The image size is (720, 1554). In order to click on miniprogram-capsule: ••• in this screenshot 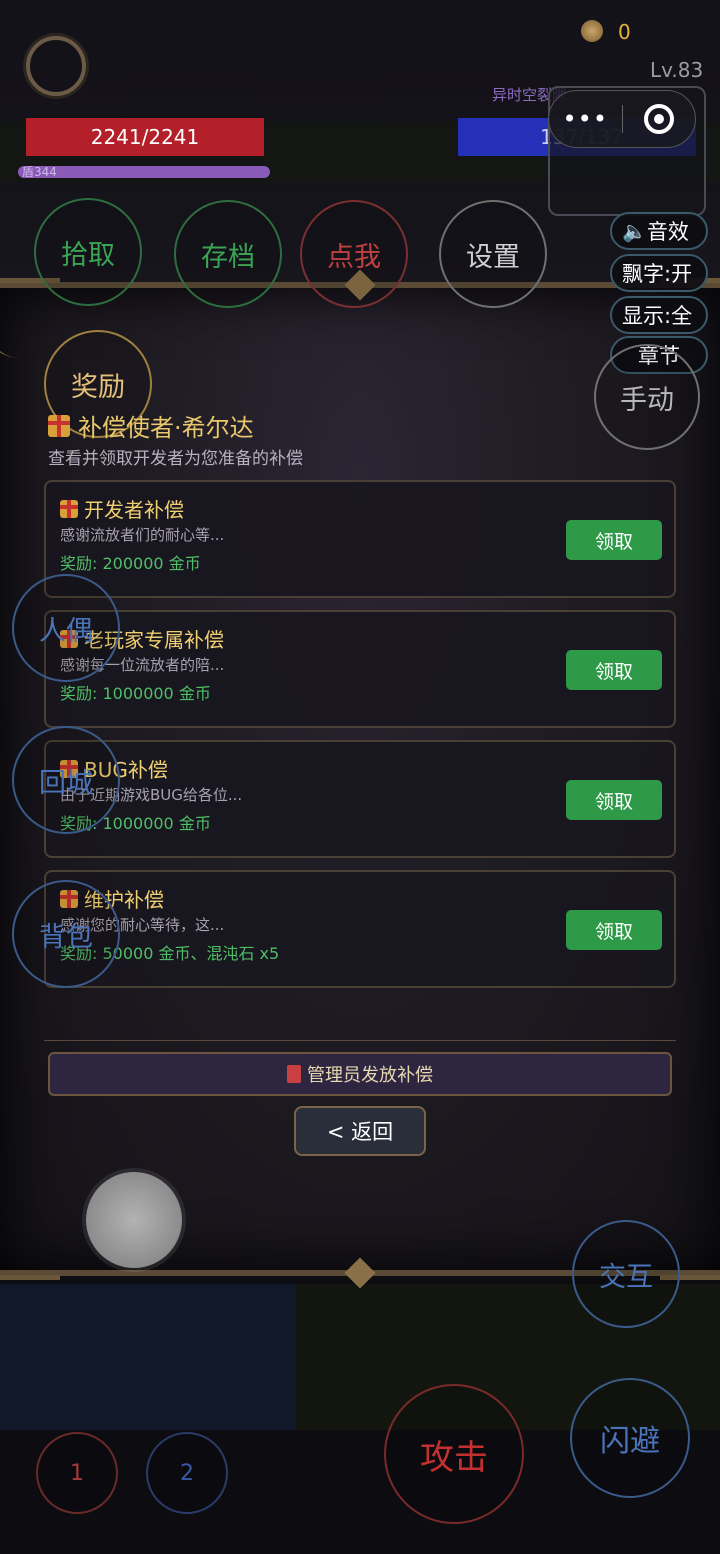, I will do `click(622, 119)`.